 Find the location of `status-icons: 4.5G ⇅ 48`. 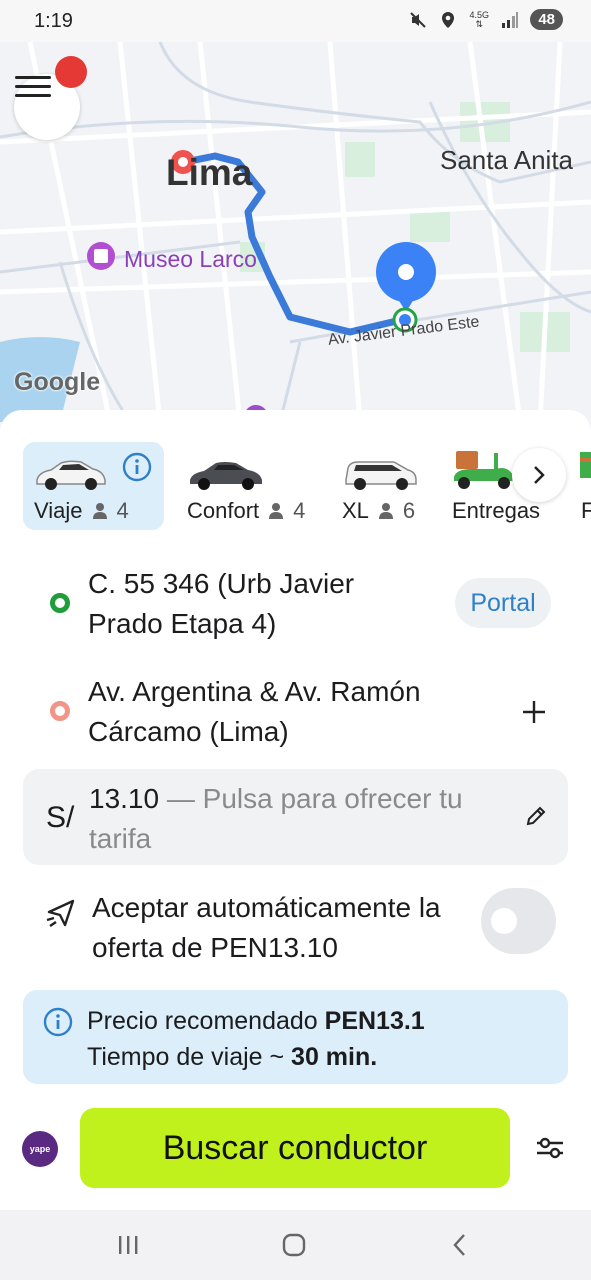

status-icons: 4.5G ⇅ 48 is located at coordinates (485, 19).